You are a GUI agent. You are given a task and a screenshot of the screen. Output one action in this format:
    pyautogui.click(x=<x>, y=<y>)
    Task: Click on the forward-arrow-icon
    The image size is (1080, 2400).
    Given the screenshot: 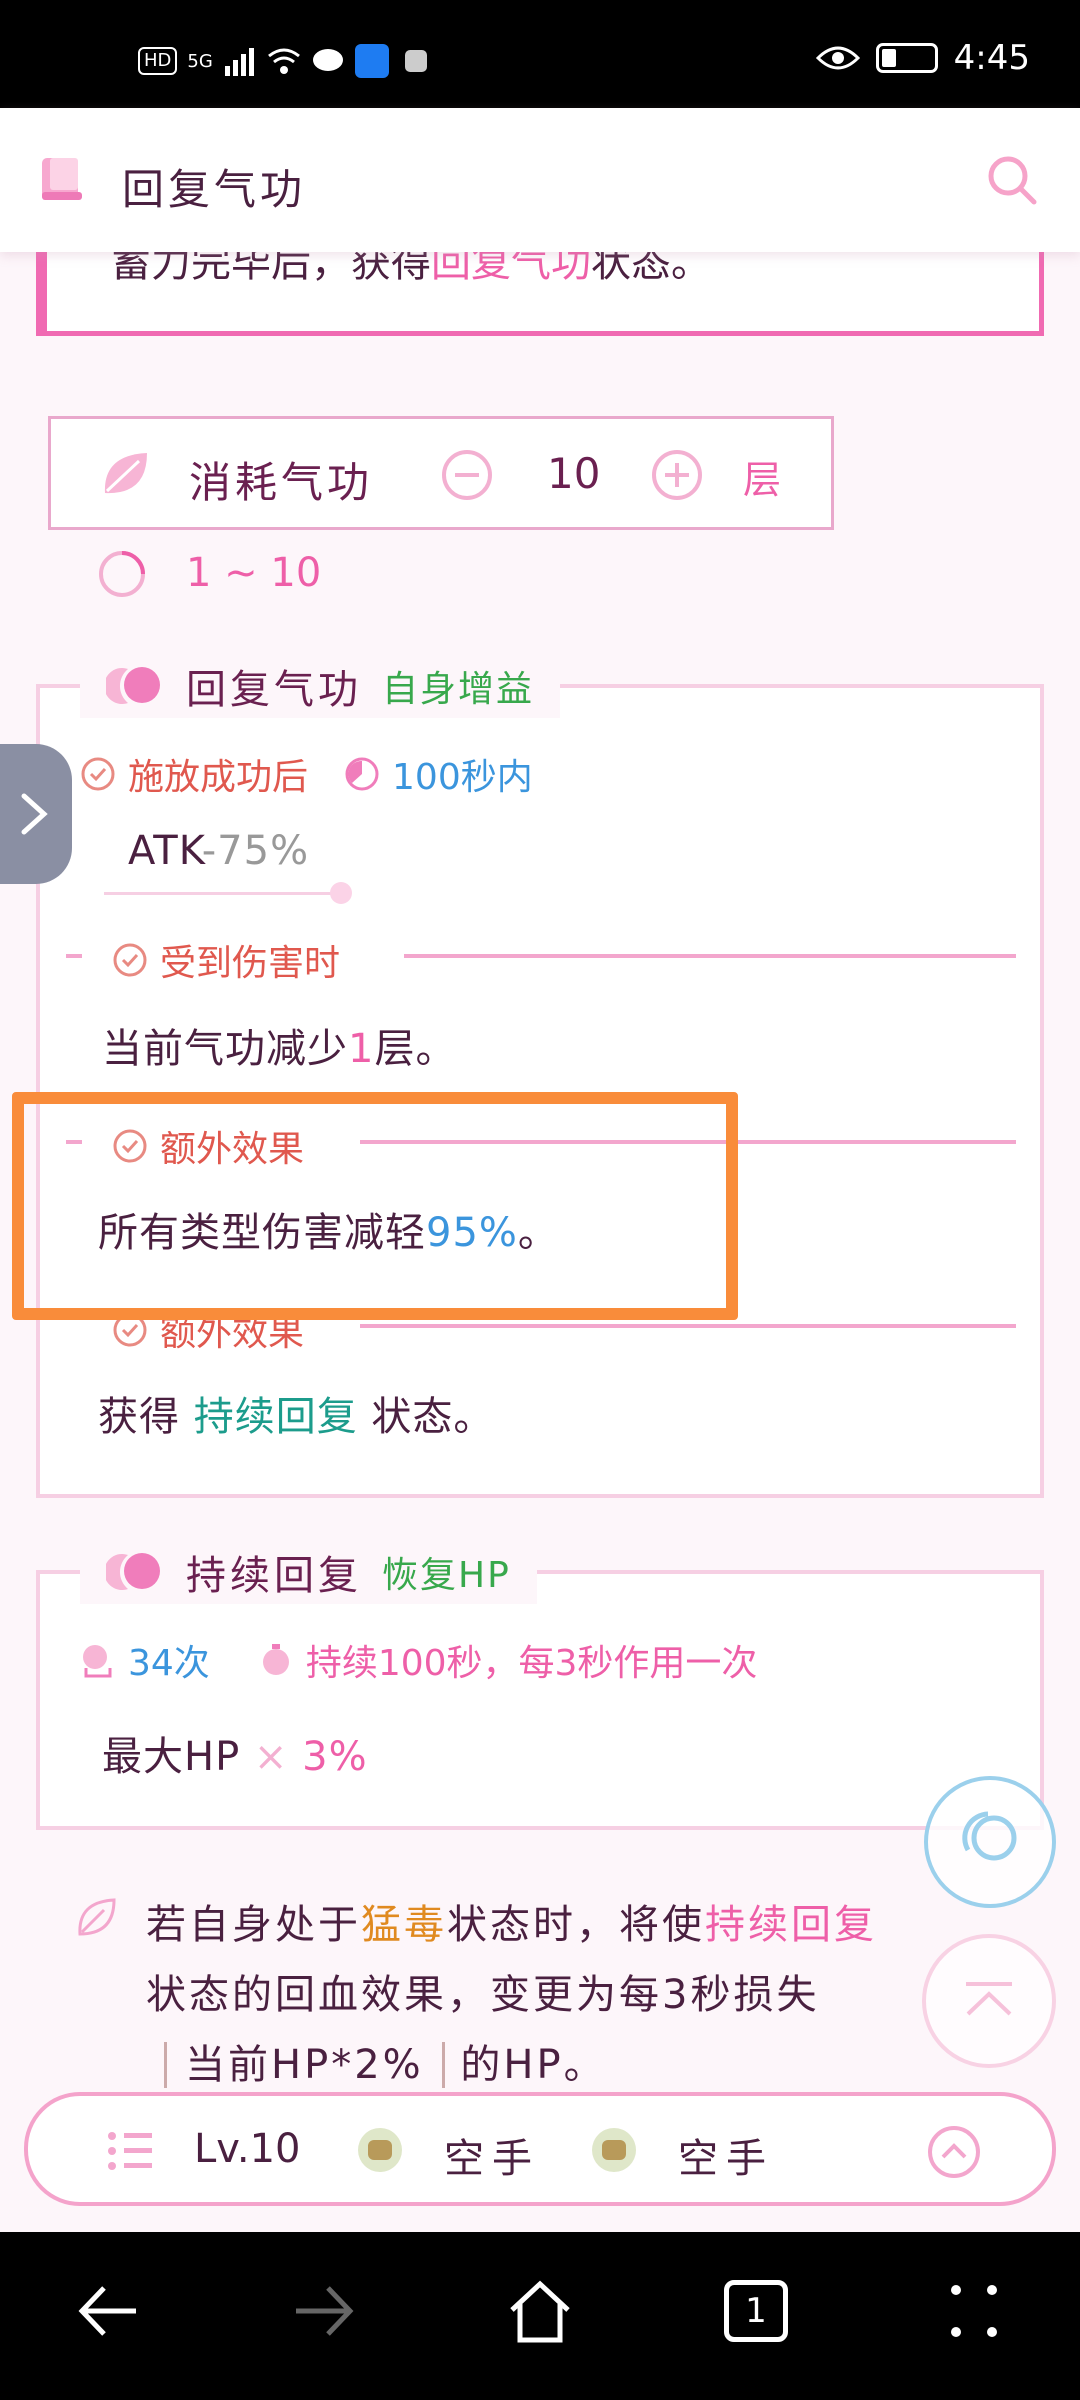 What is the action you would take?
    pyautogui.click(x=323, y=2311)
    